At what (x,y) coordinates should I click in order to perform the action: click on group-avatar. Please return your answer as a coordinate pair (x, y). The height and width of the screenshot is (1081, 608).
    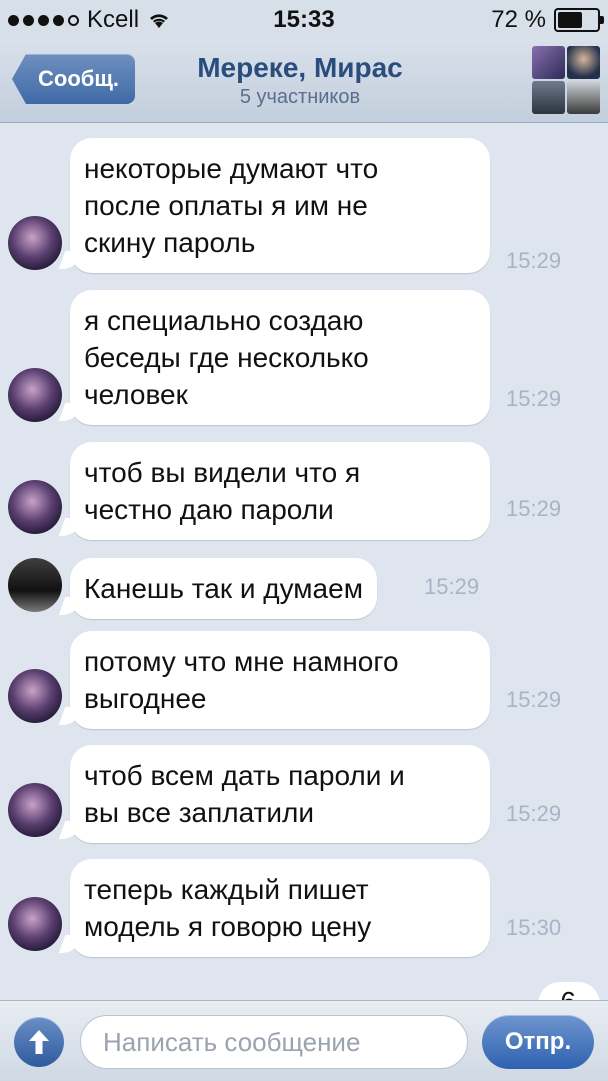
    Looking at the image, I should click on (566, 80).